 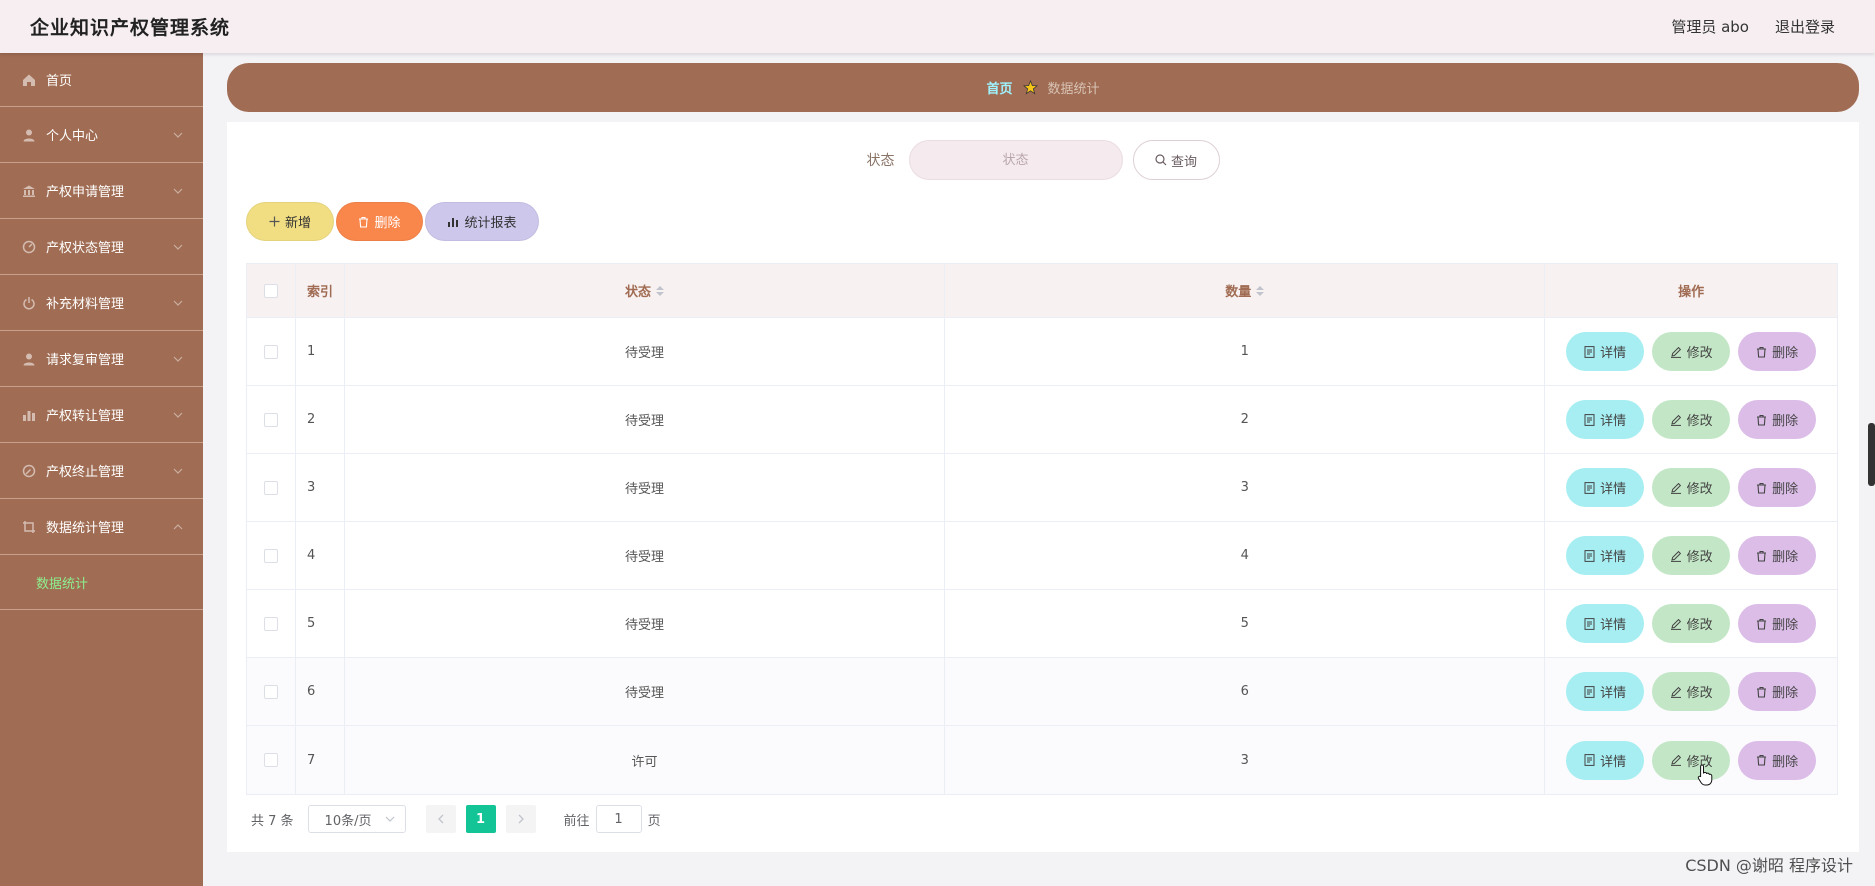 I want to click on breadcrumb-home-link: 首页, so click(x=999, y=87).